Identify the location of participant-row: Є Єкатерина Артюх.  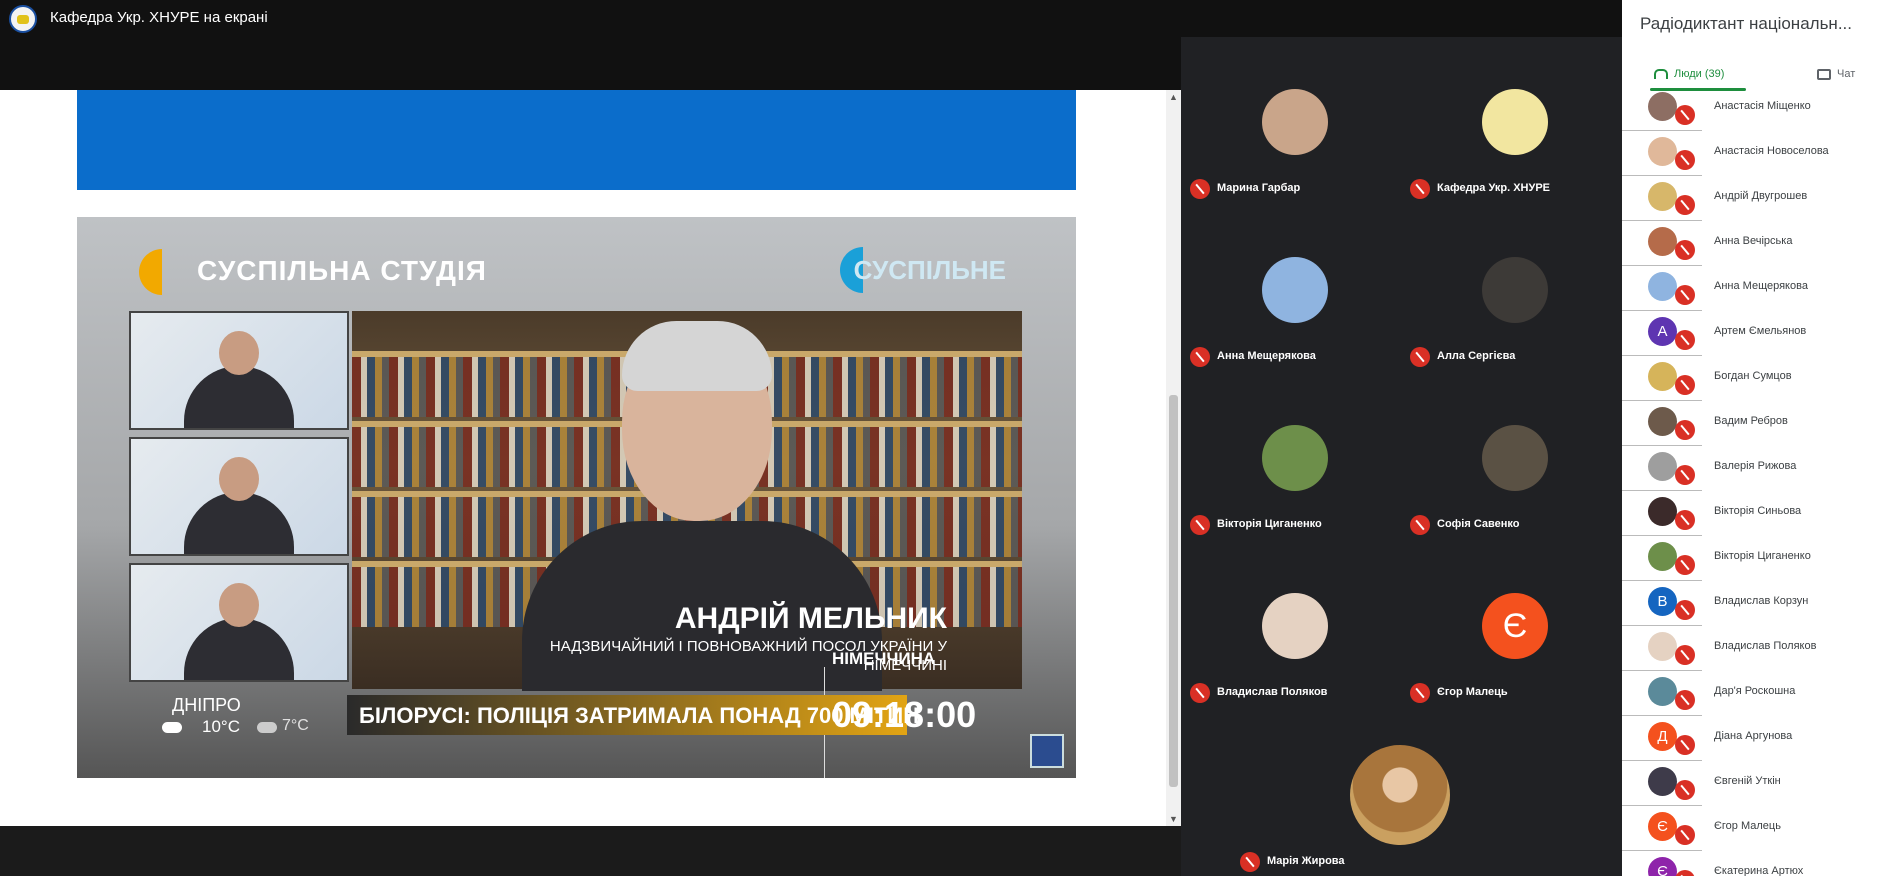
(1750, 865).